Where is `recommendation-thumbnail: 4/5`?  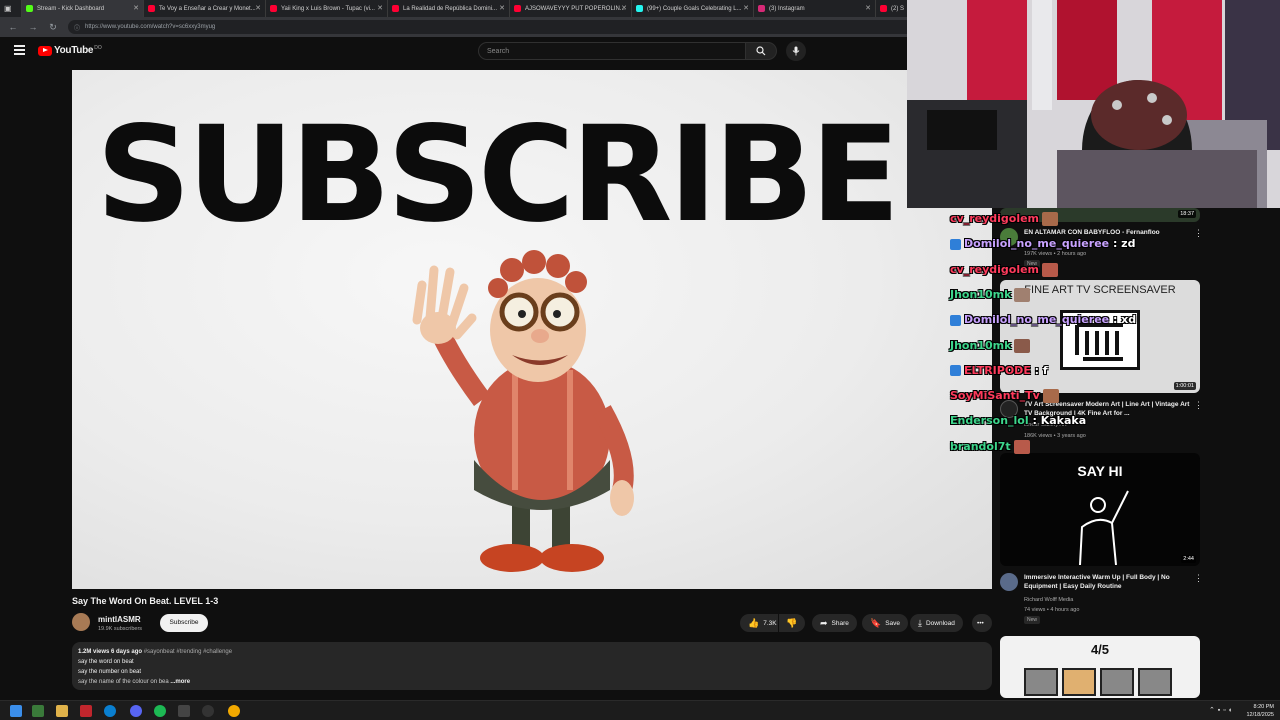 recommendation-thumbnail: 4/5 is located at coordinates (1100, 667).